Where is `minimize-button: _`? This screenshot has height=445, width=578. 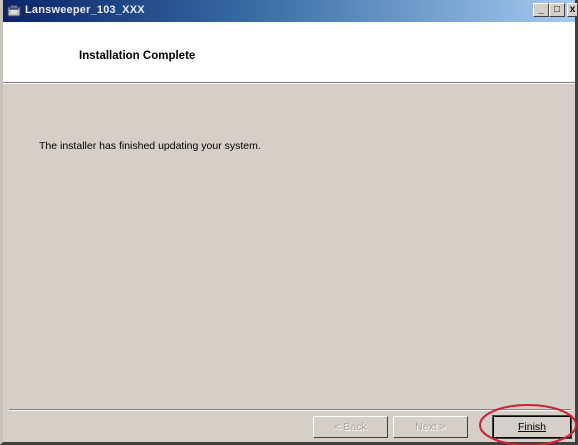 minimize-button: _ is located at coordinates (541, 10).